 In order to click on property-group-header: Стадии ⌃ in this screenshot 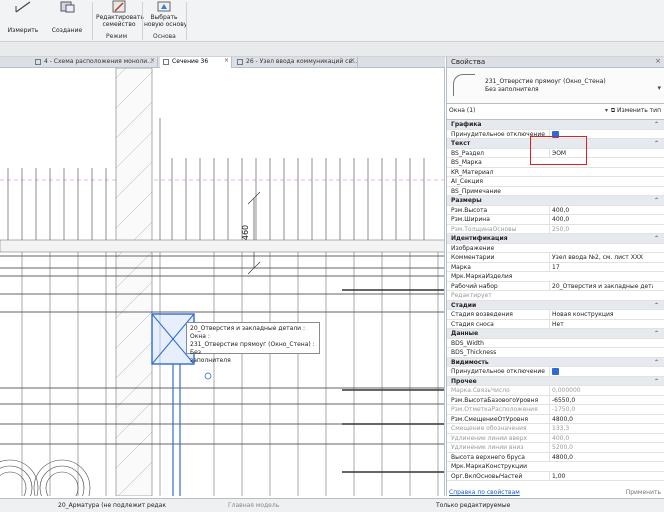, I will do `click(555, 305)`.